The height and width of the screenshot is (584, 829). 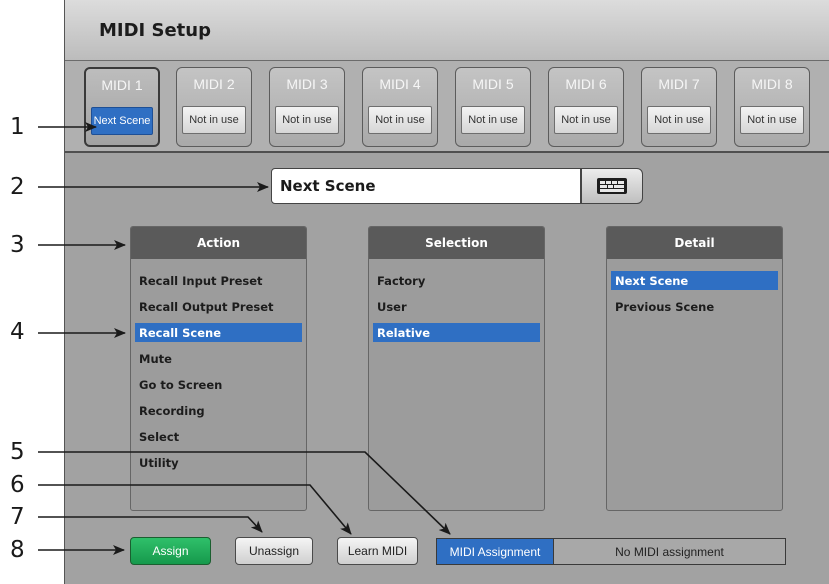 What do you see at coordinates (218, 280) in the screenshot?
I see `list-item-recall-input-preset: Recall Input Preset` at bounding box center [218, 280].